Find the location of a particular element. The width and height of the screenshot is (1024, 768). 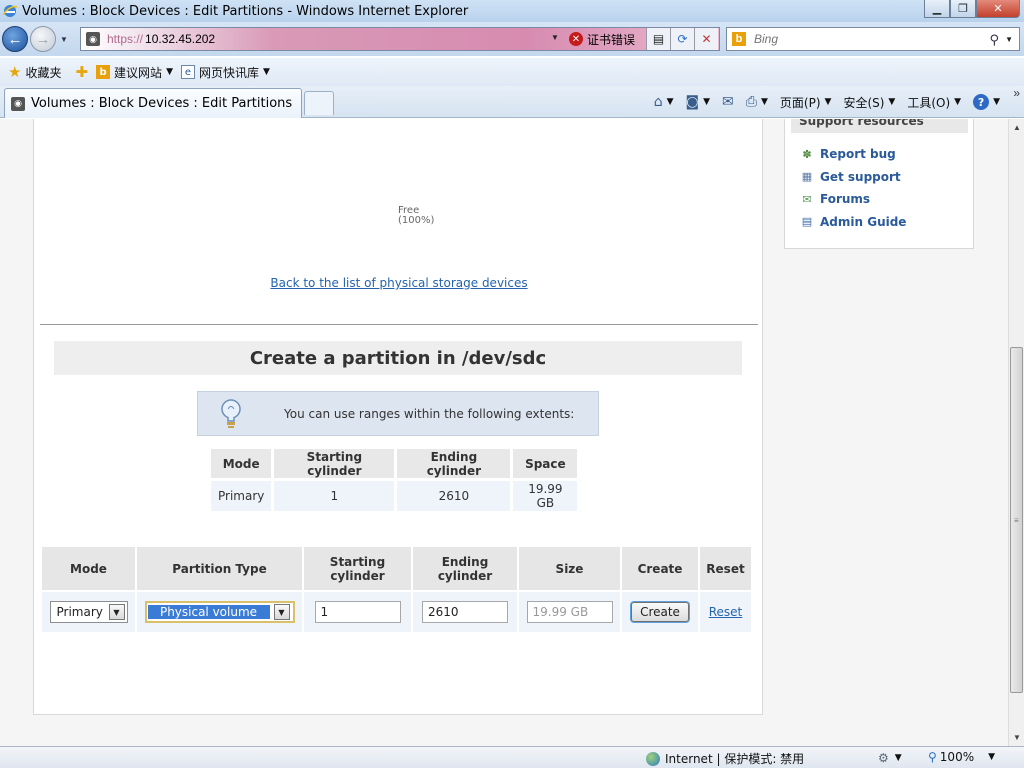

book-icon: ▤ is located at coordinates (807, 222).